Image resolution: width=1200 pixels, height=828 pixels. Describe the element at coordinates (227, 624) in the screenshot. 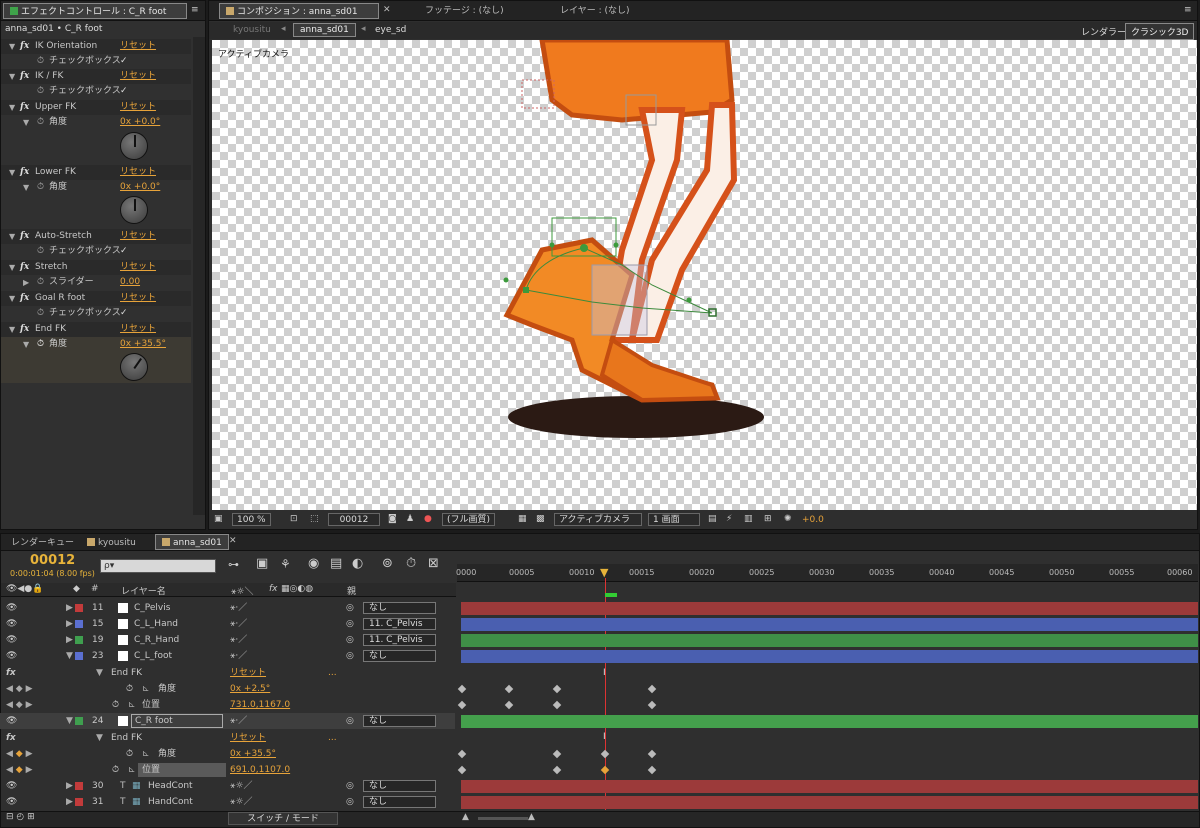

I see `layer-row: 👁 ▶ 15 C_L_Hand ⚹·／ ◎ 11. C_Pelvis` at that location.